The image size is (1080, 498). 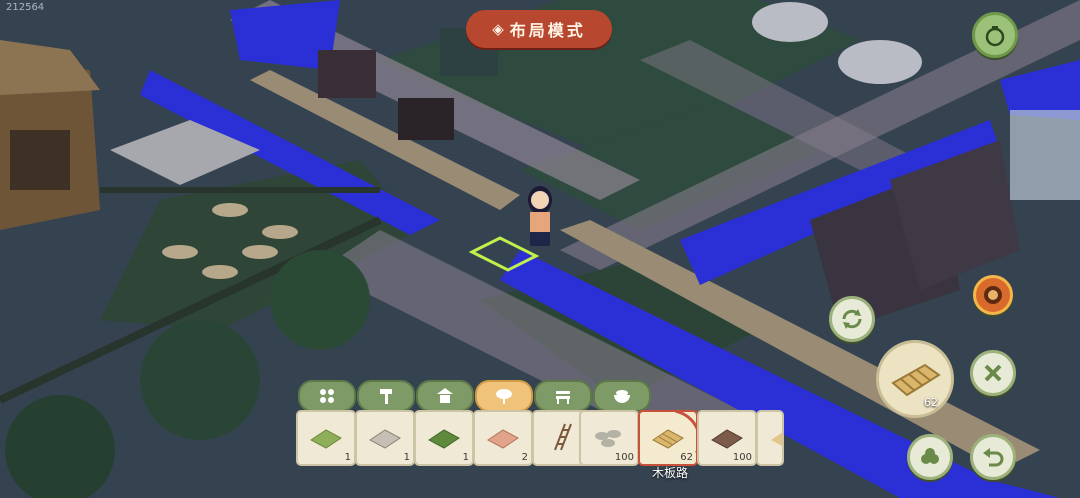 I want to click on tab-all, so click(x=327, y=396).